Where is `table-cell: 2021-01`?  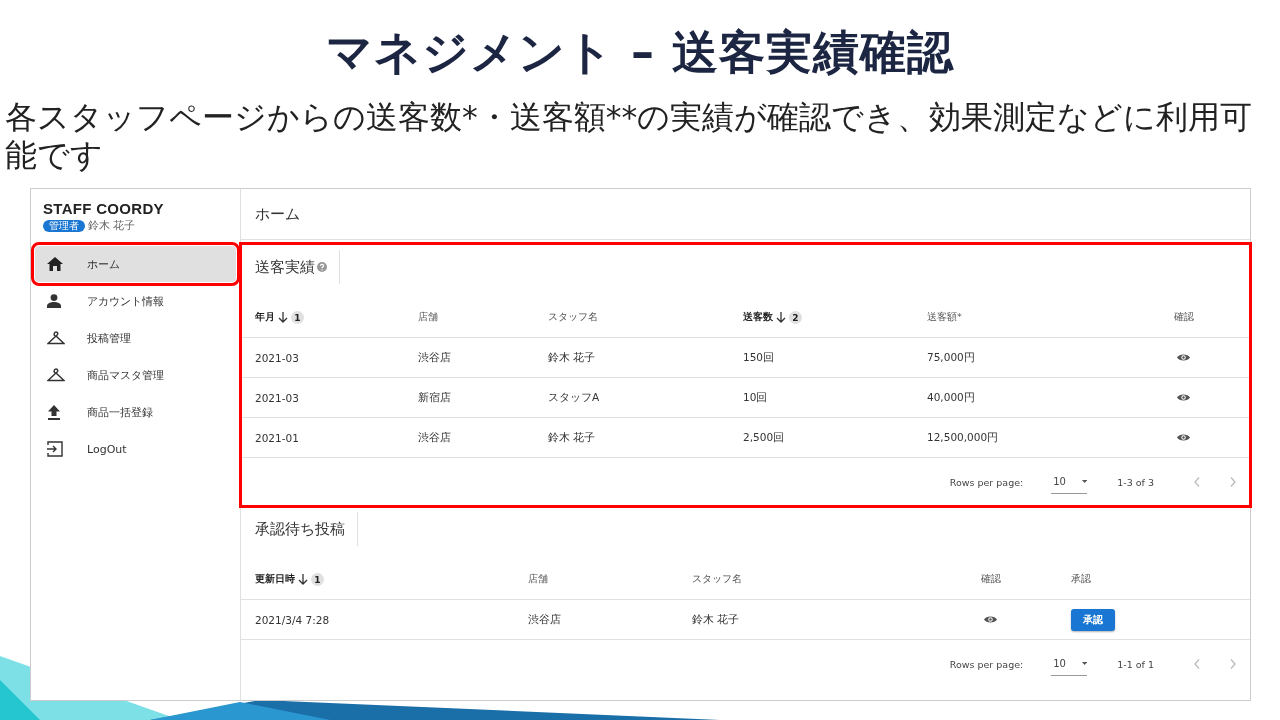
table-cell: 2021-01 is located at coordinates (277, 437).